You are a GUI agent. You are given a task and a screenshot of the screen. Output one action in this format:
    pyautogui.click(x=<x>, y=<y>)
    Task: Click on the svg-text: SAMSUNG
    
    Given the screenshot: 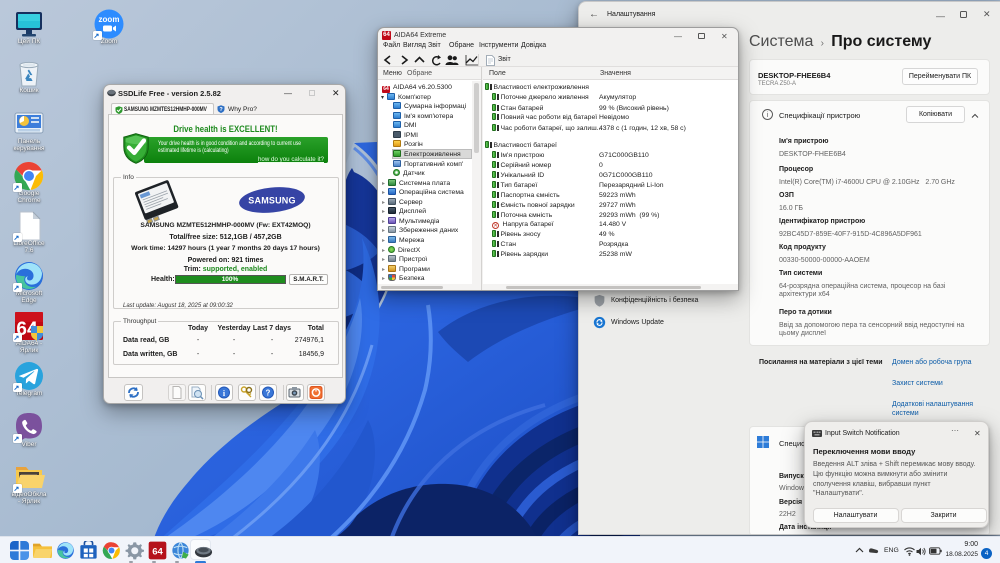 What is the action you would take?
    pyautogui.click(x=271, y=201)
    